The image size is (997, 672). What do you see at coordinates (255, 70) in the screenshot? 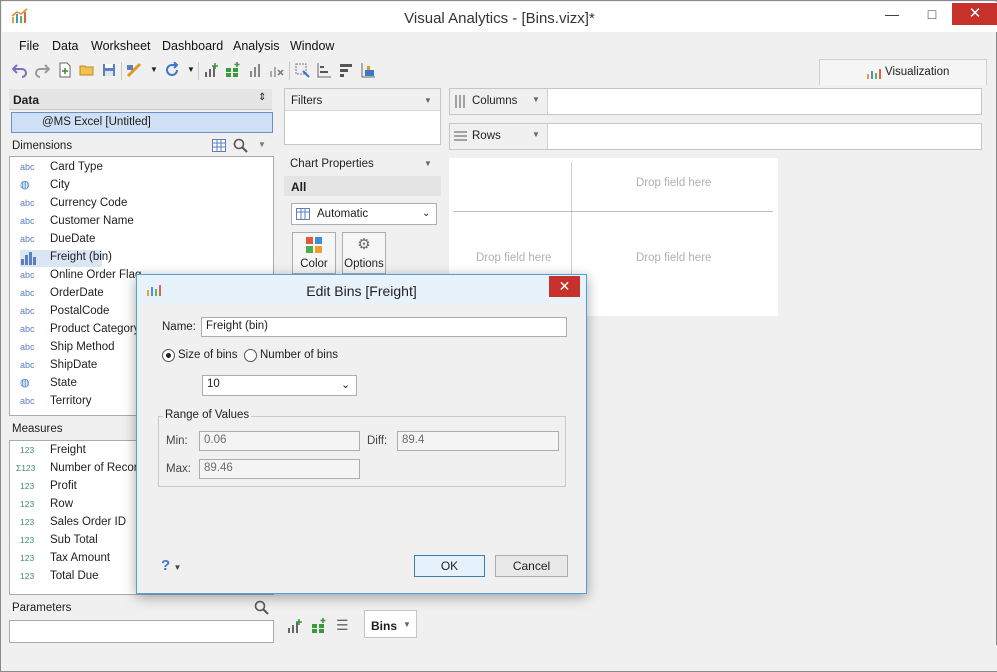
I see `duplicate-sheet-icon` at bounding box center [255, 70].